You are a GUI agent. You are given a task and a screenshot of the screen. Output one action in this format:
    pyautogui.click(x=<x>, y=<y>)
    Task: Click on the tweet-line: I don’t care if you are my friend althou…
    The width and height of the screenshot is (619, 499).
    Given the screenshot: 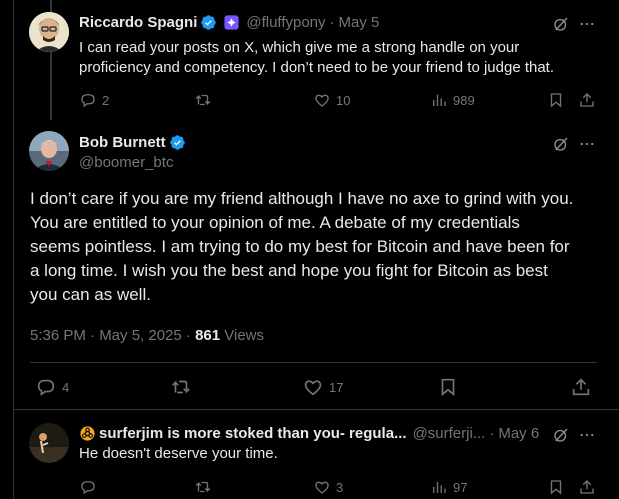 What is the action you would take?
    pyautogui.click(x=302, y=198)
    